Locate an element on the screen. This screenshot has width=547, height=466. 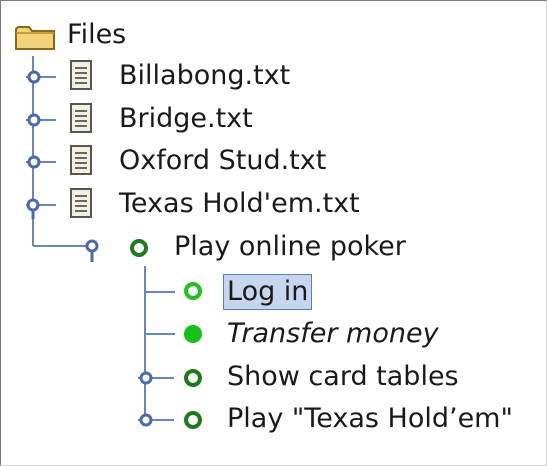
tree-root-label: Files is located at coordinates (97, 34).